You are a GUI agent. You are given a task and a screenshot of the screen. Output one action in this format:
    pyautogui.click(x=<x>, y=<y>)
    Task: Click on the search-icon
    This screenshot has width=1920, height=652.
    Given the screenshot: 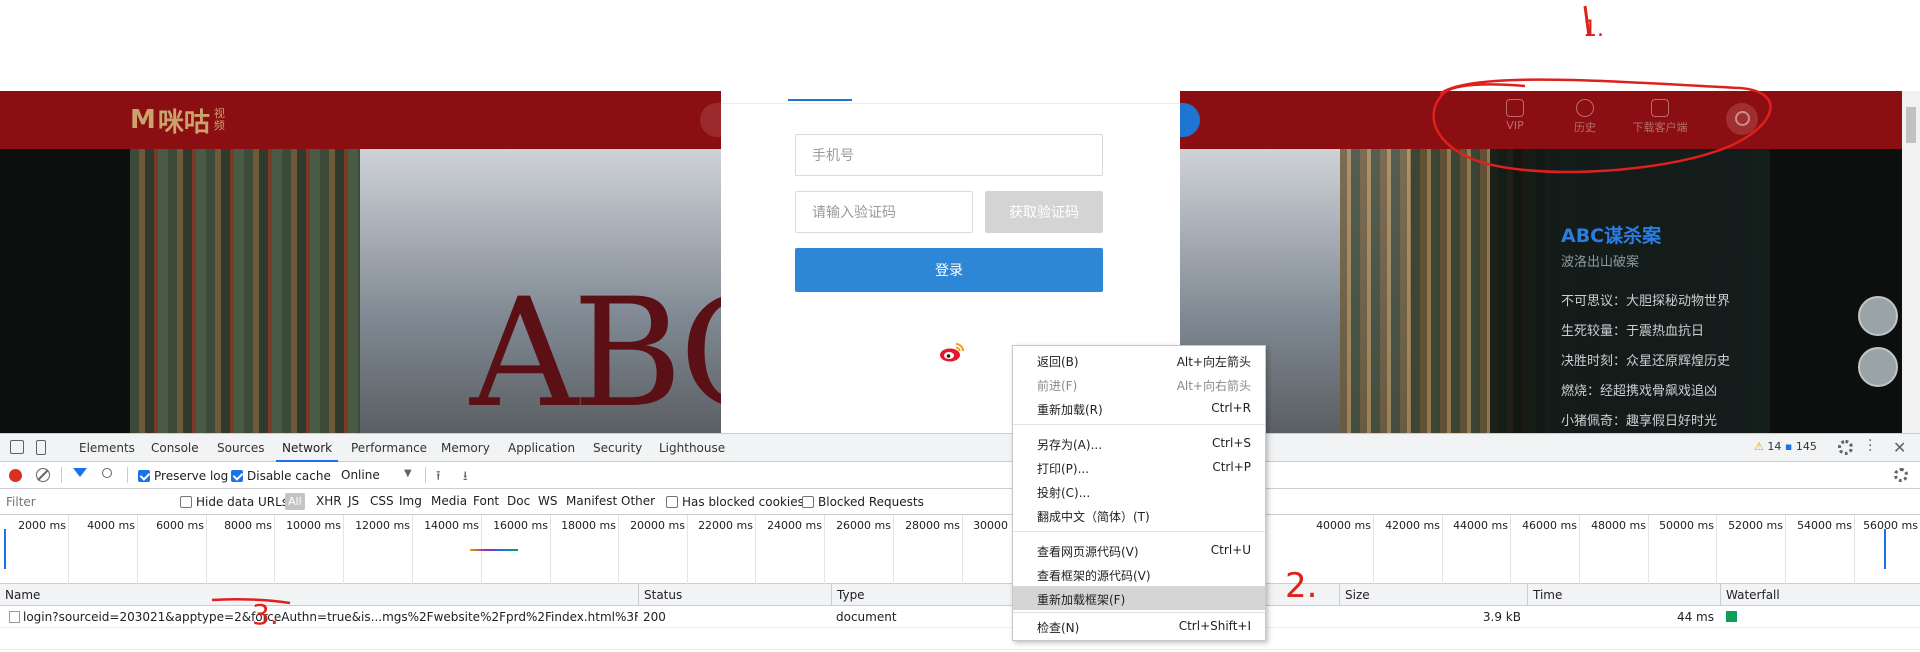 What is the action you would take?
    pyautogui.click(x=107, y=473)
    